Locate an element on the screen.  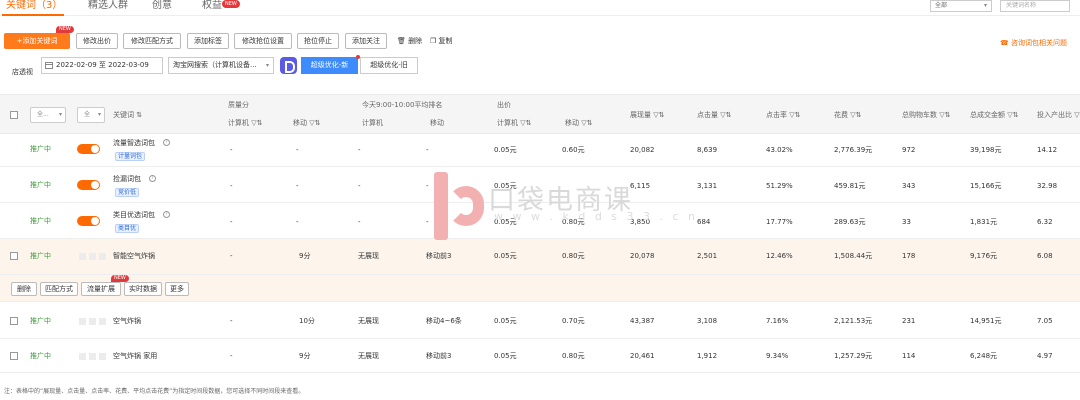
col-ctr: 点击率 ▽⇅ is located at coordinates (783, 115).